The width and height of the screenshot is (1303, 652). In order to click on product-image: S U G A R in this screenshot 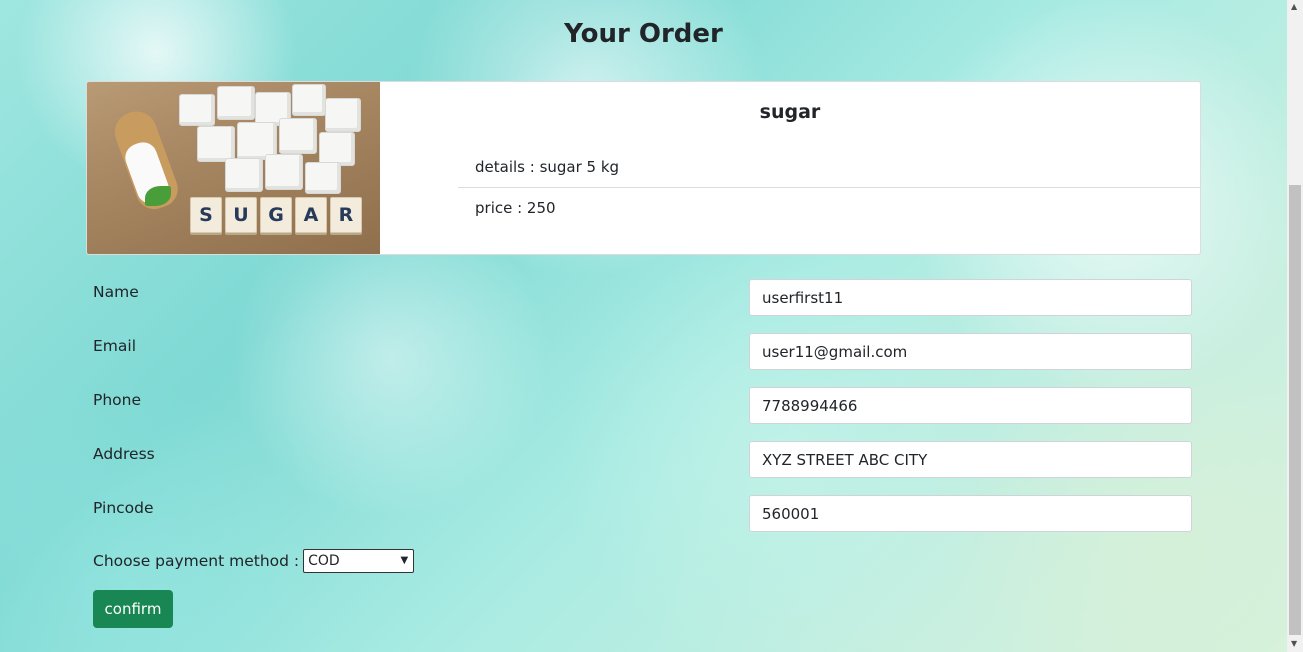, I will do `click(233, 168)`.